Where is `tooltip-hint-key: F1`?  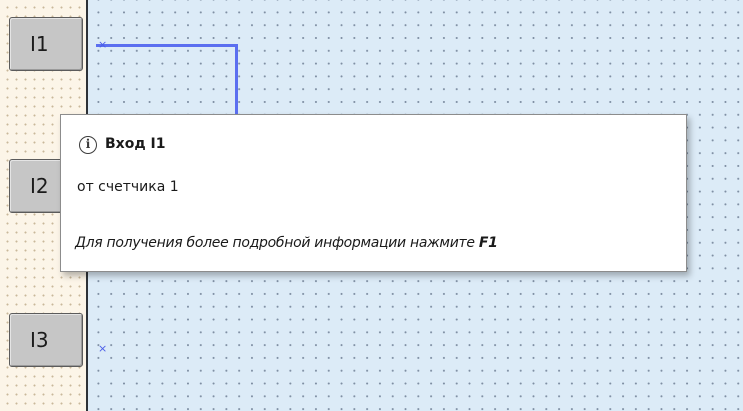
tooltip-hint-key: F1 is located at coordinates (488, 243).